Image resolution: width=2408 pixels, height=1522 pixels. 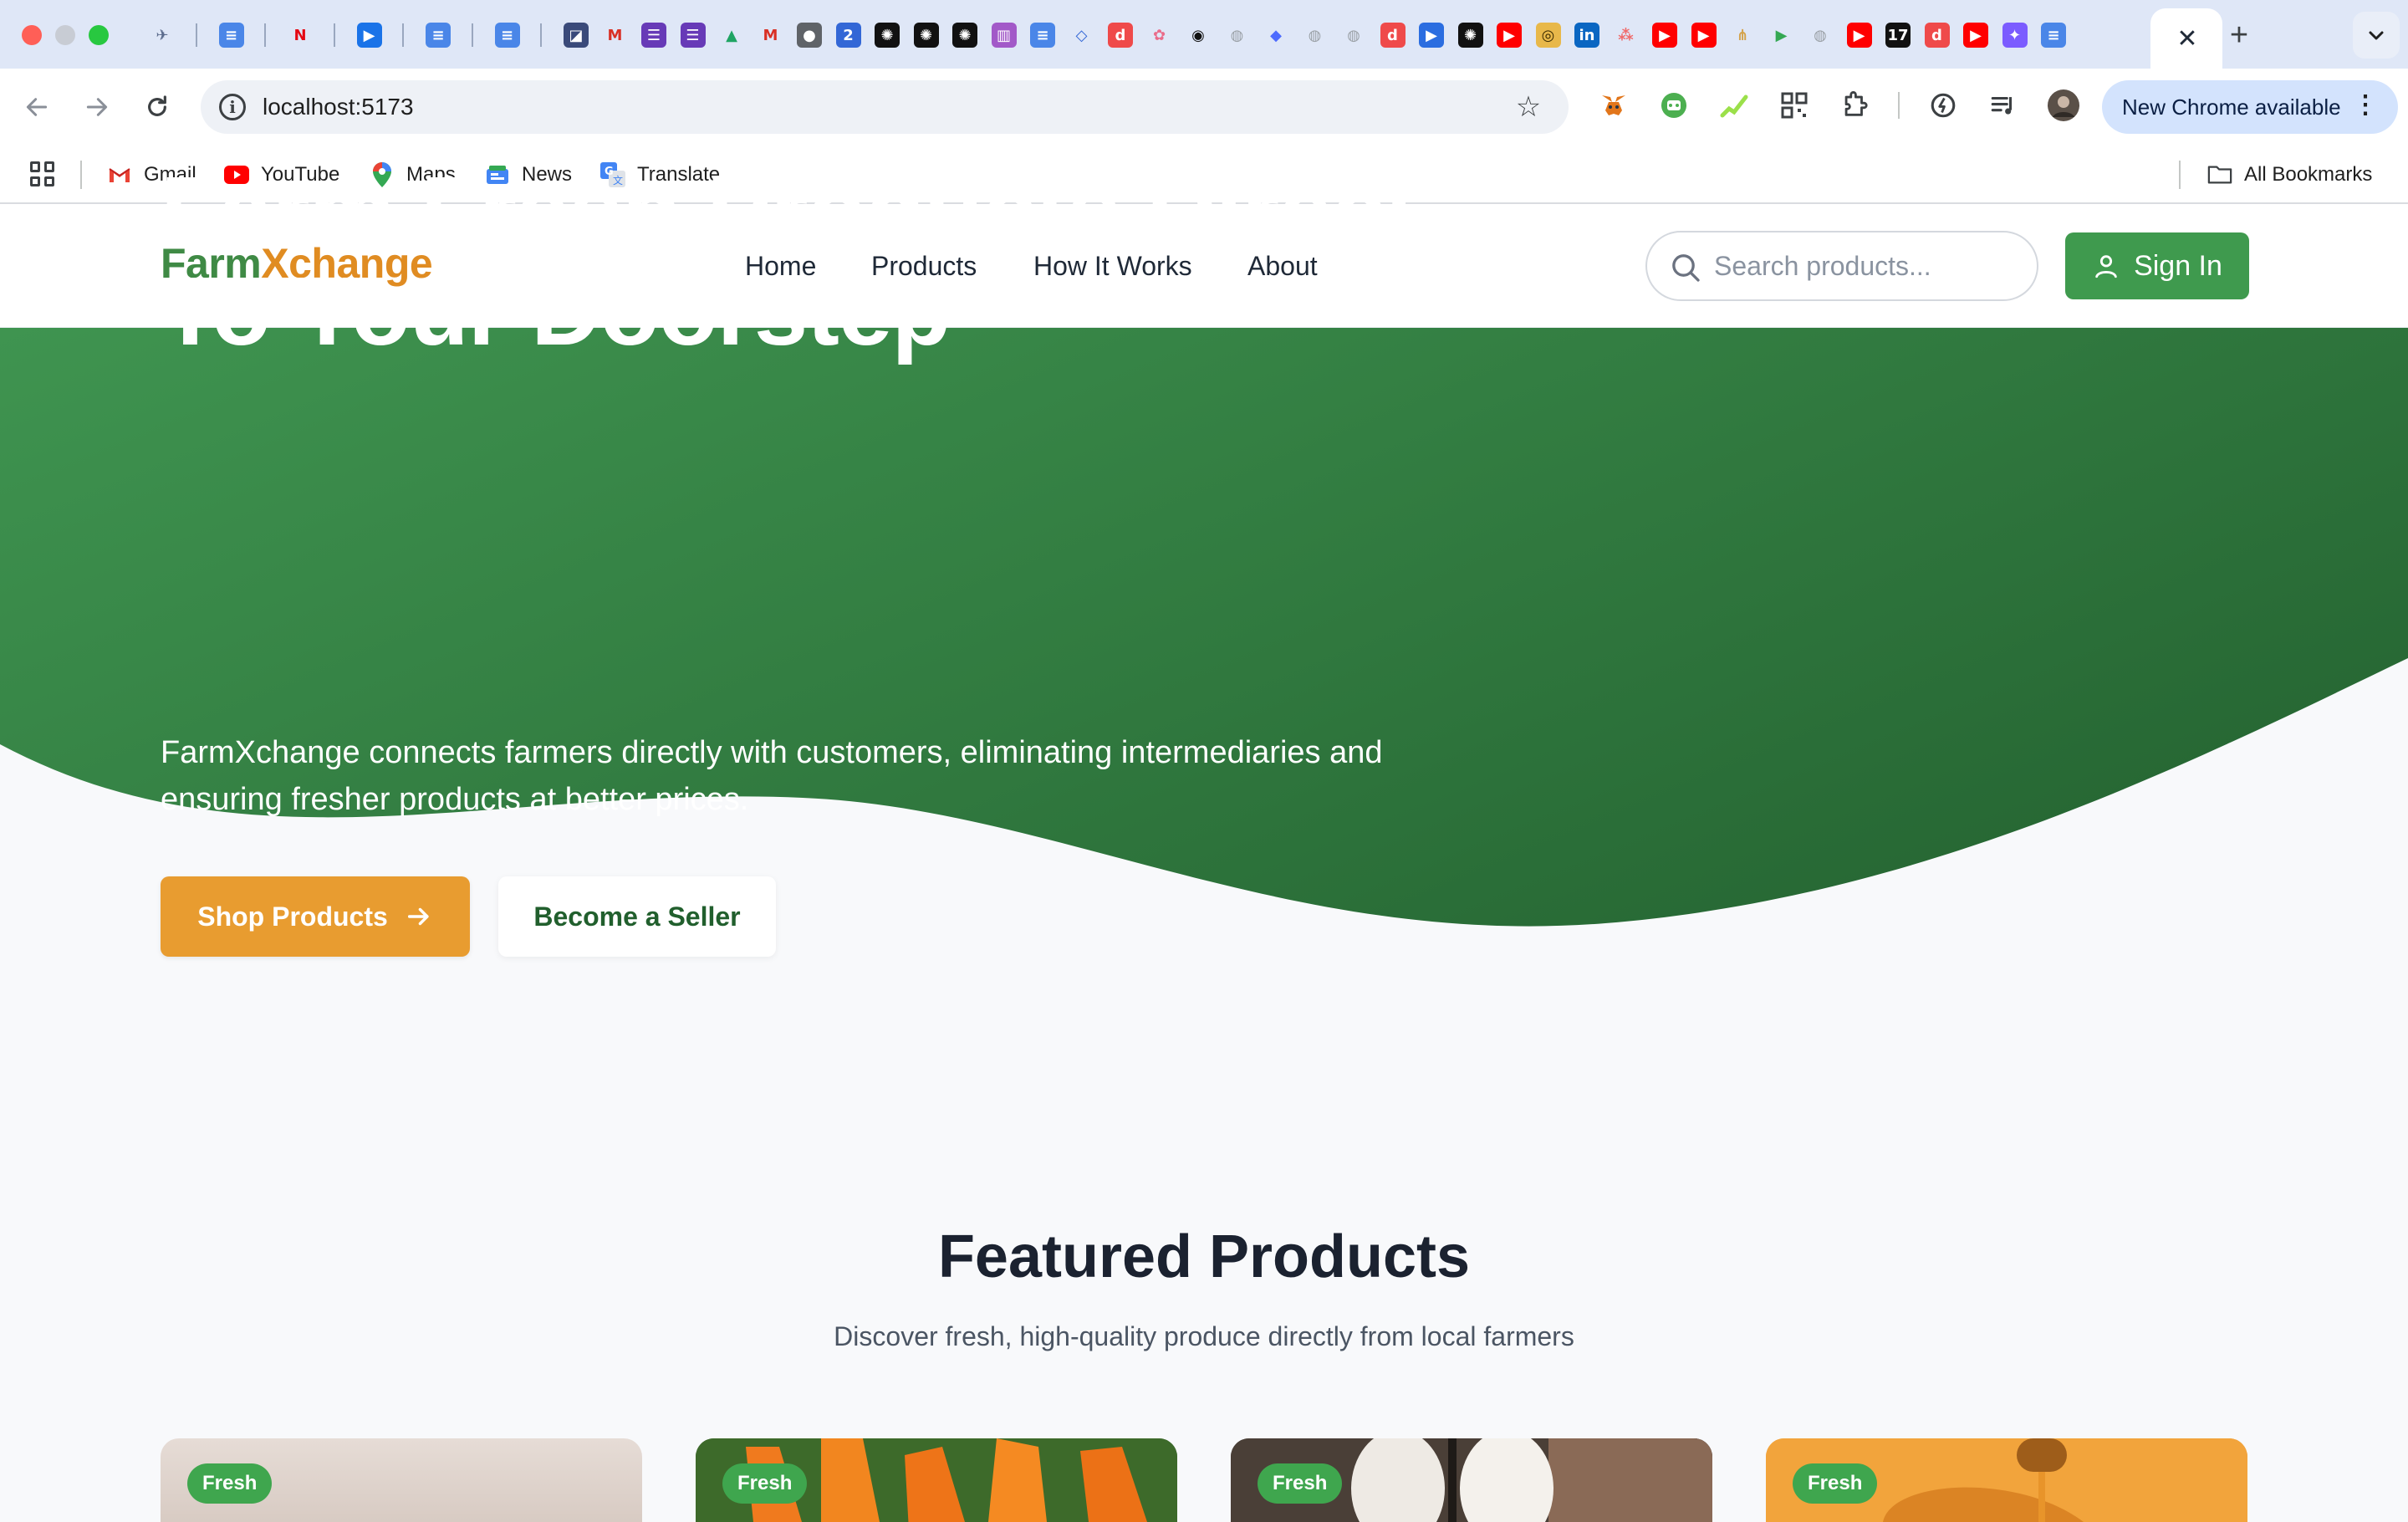 I want to click on close-window-button, so click(x=32, y=35).